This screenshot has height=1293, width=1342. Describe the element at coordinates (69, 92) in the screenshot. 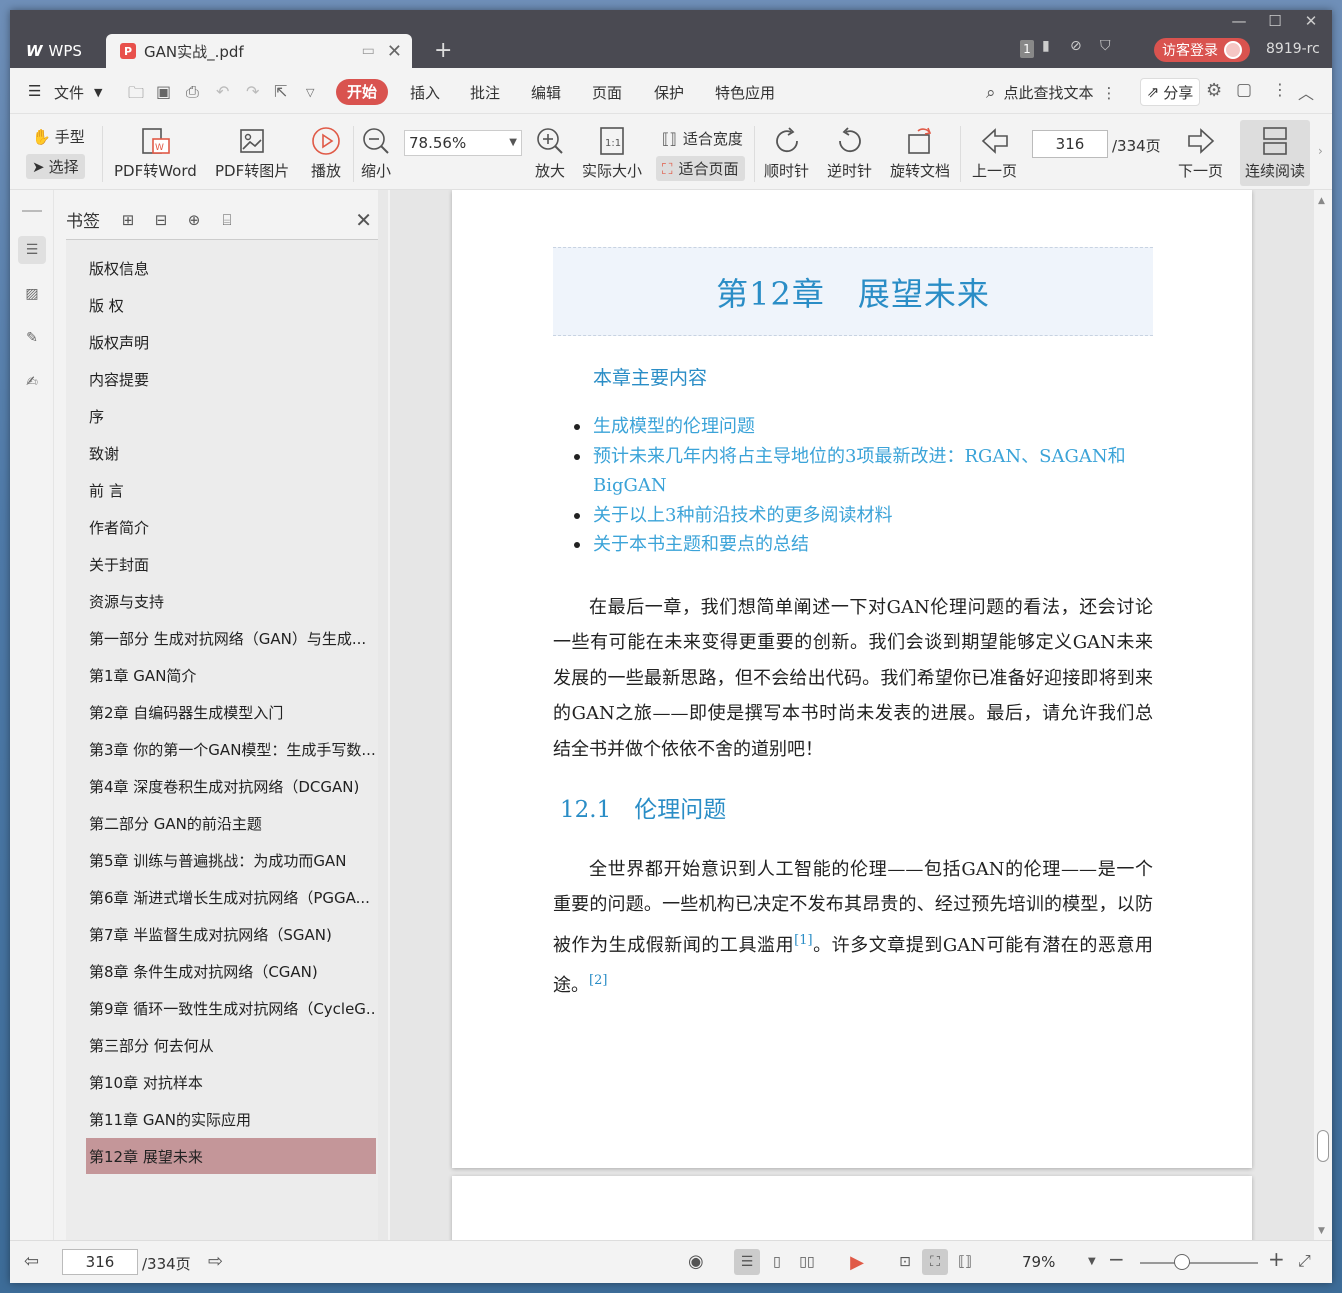

I see `menu-file: 文件` at that location.